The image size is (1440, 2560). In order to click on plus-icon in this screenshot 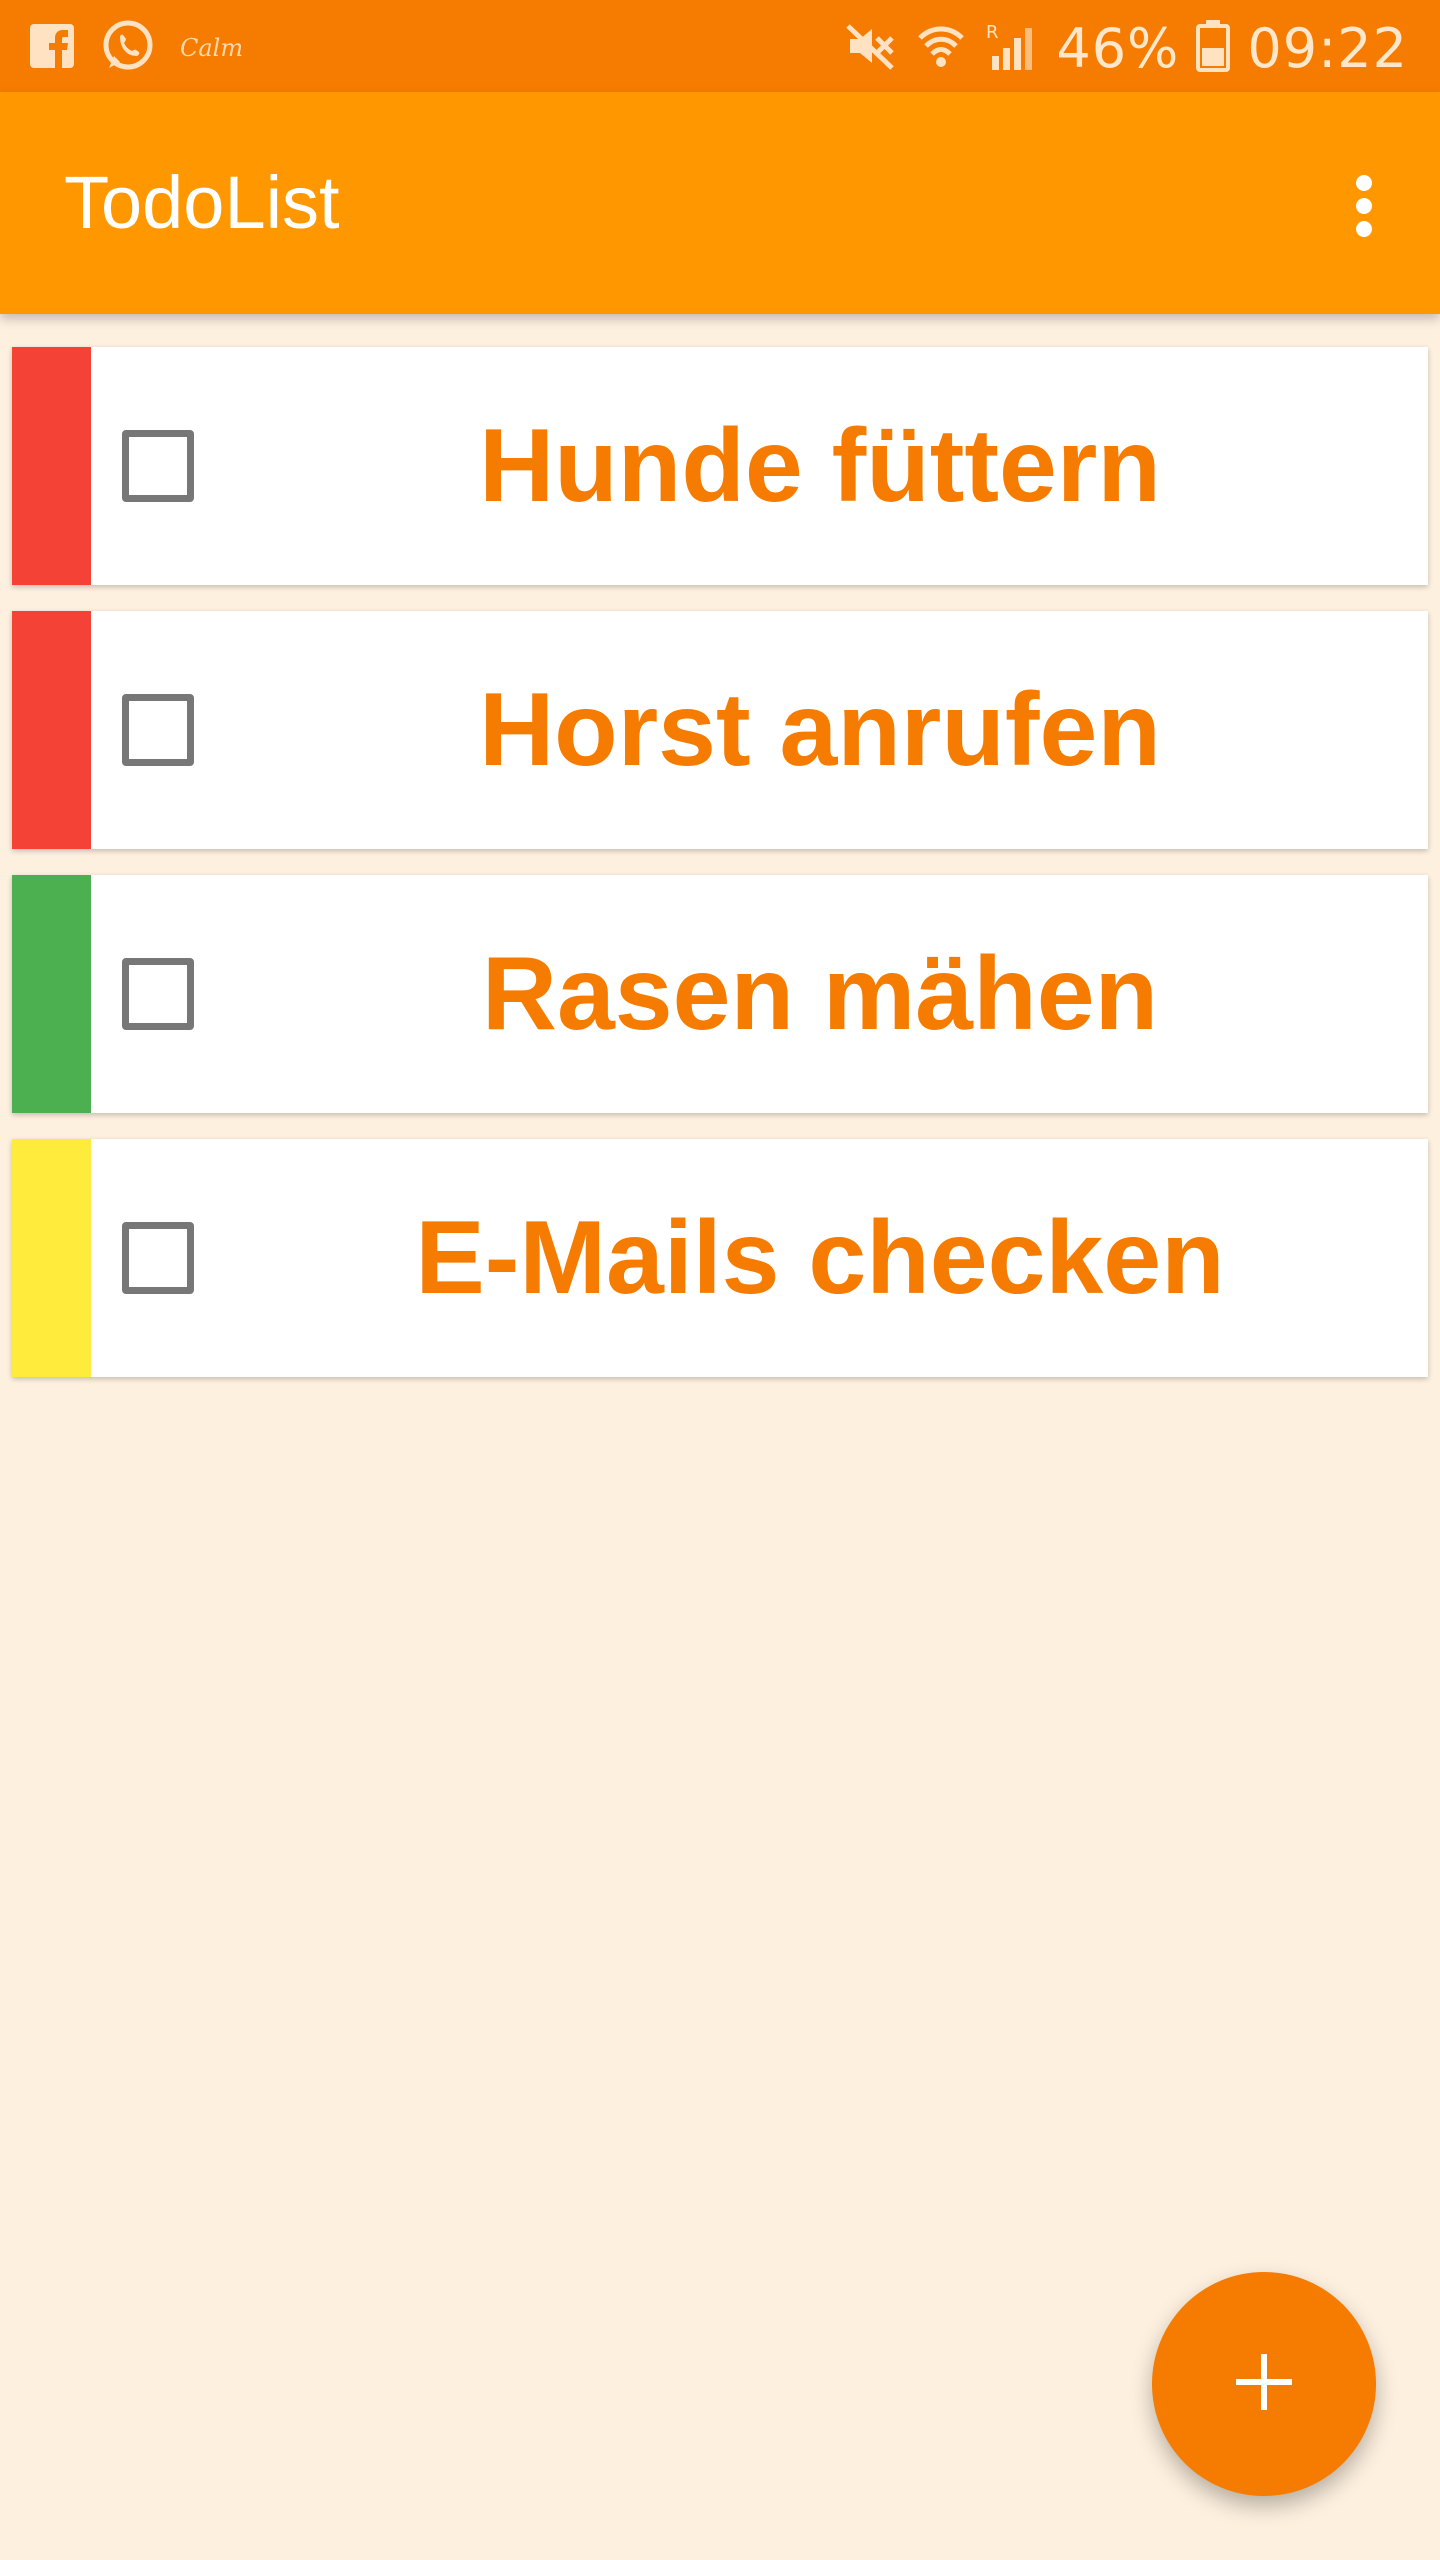, I will do `click(1264, 2384)`.